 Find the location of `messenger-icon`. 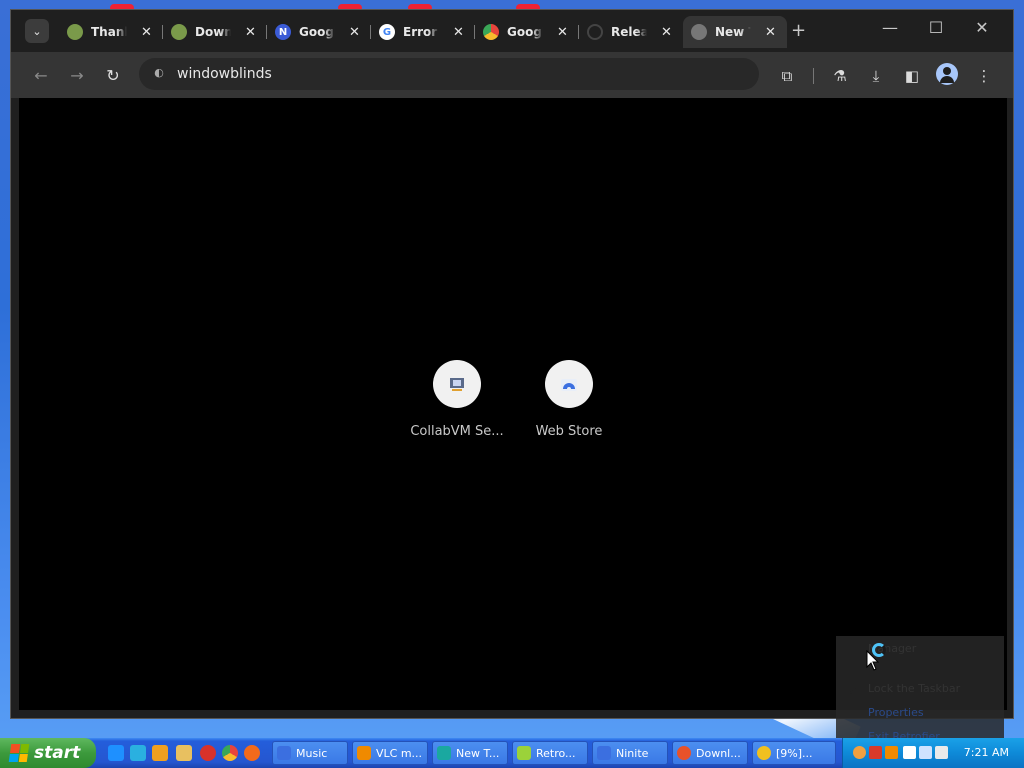

messenger-icon is located at coordinates (138, 753).